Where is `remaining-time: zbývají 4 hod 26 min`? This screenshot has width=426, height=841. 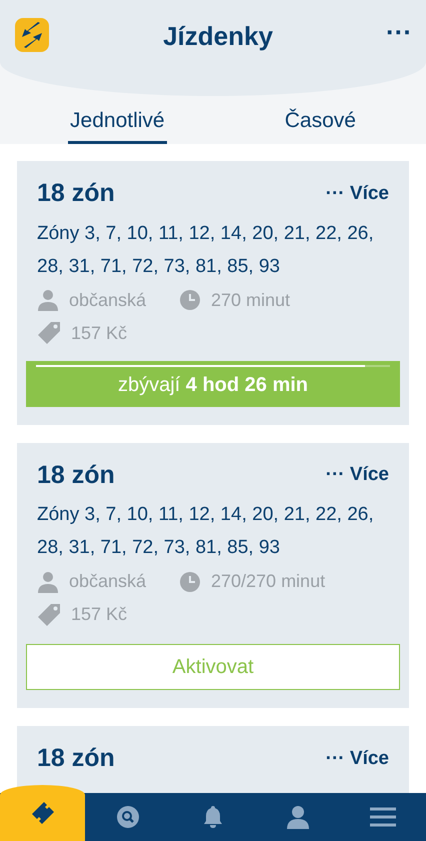
remaining-time: zbývají 4 hod 26 min is located at coordinates (213, 385).